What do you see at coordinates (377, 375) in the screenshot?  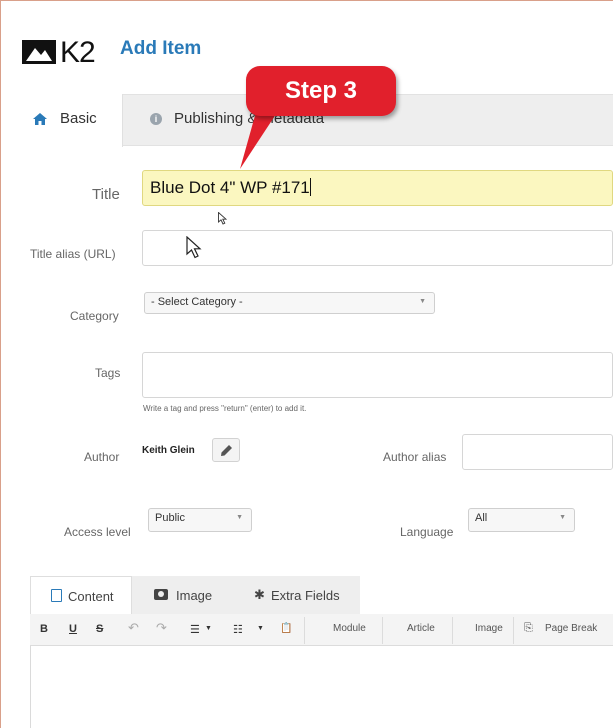 I see `tags-input` at bounding box center [377, 375].